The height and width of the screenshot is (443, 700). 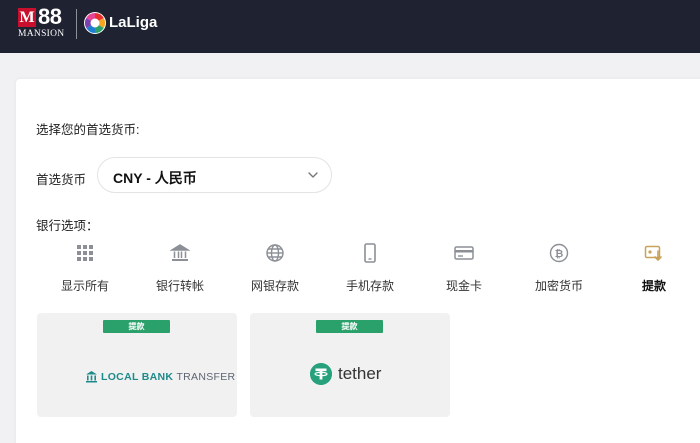 I want to click on mobile-icon, so click(x=370, y=253).